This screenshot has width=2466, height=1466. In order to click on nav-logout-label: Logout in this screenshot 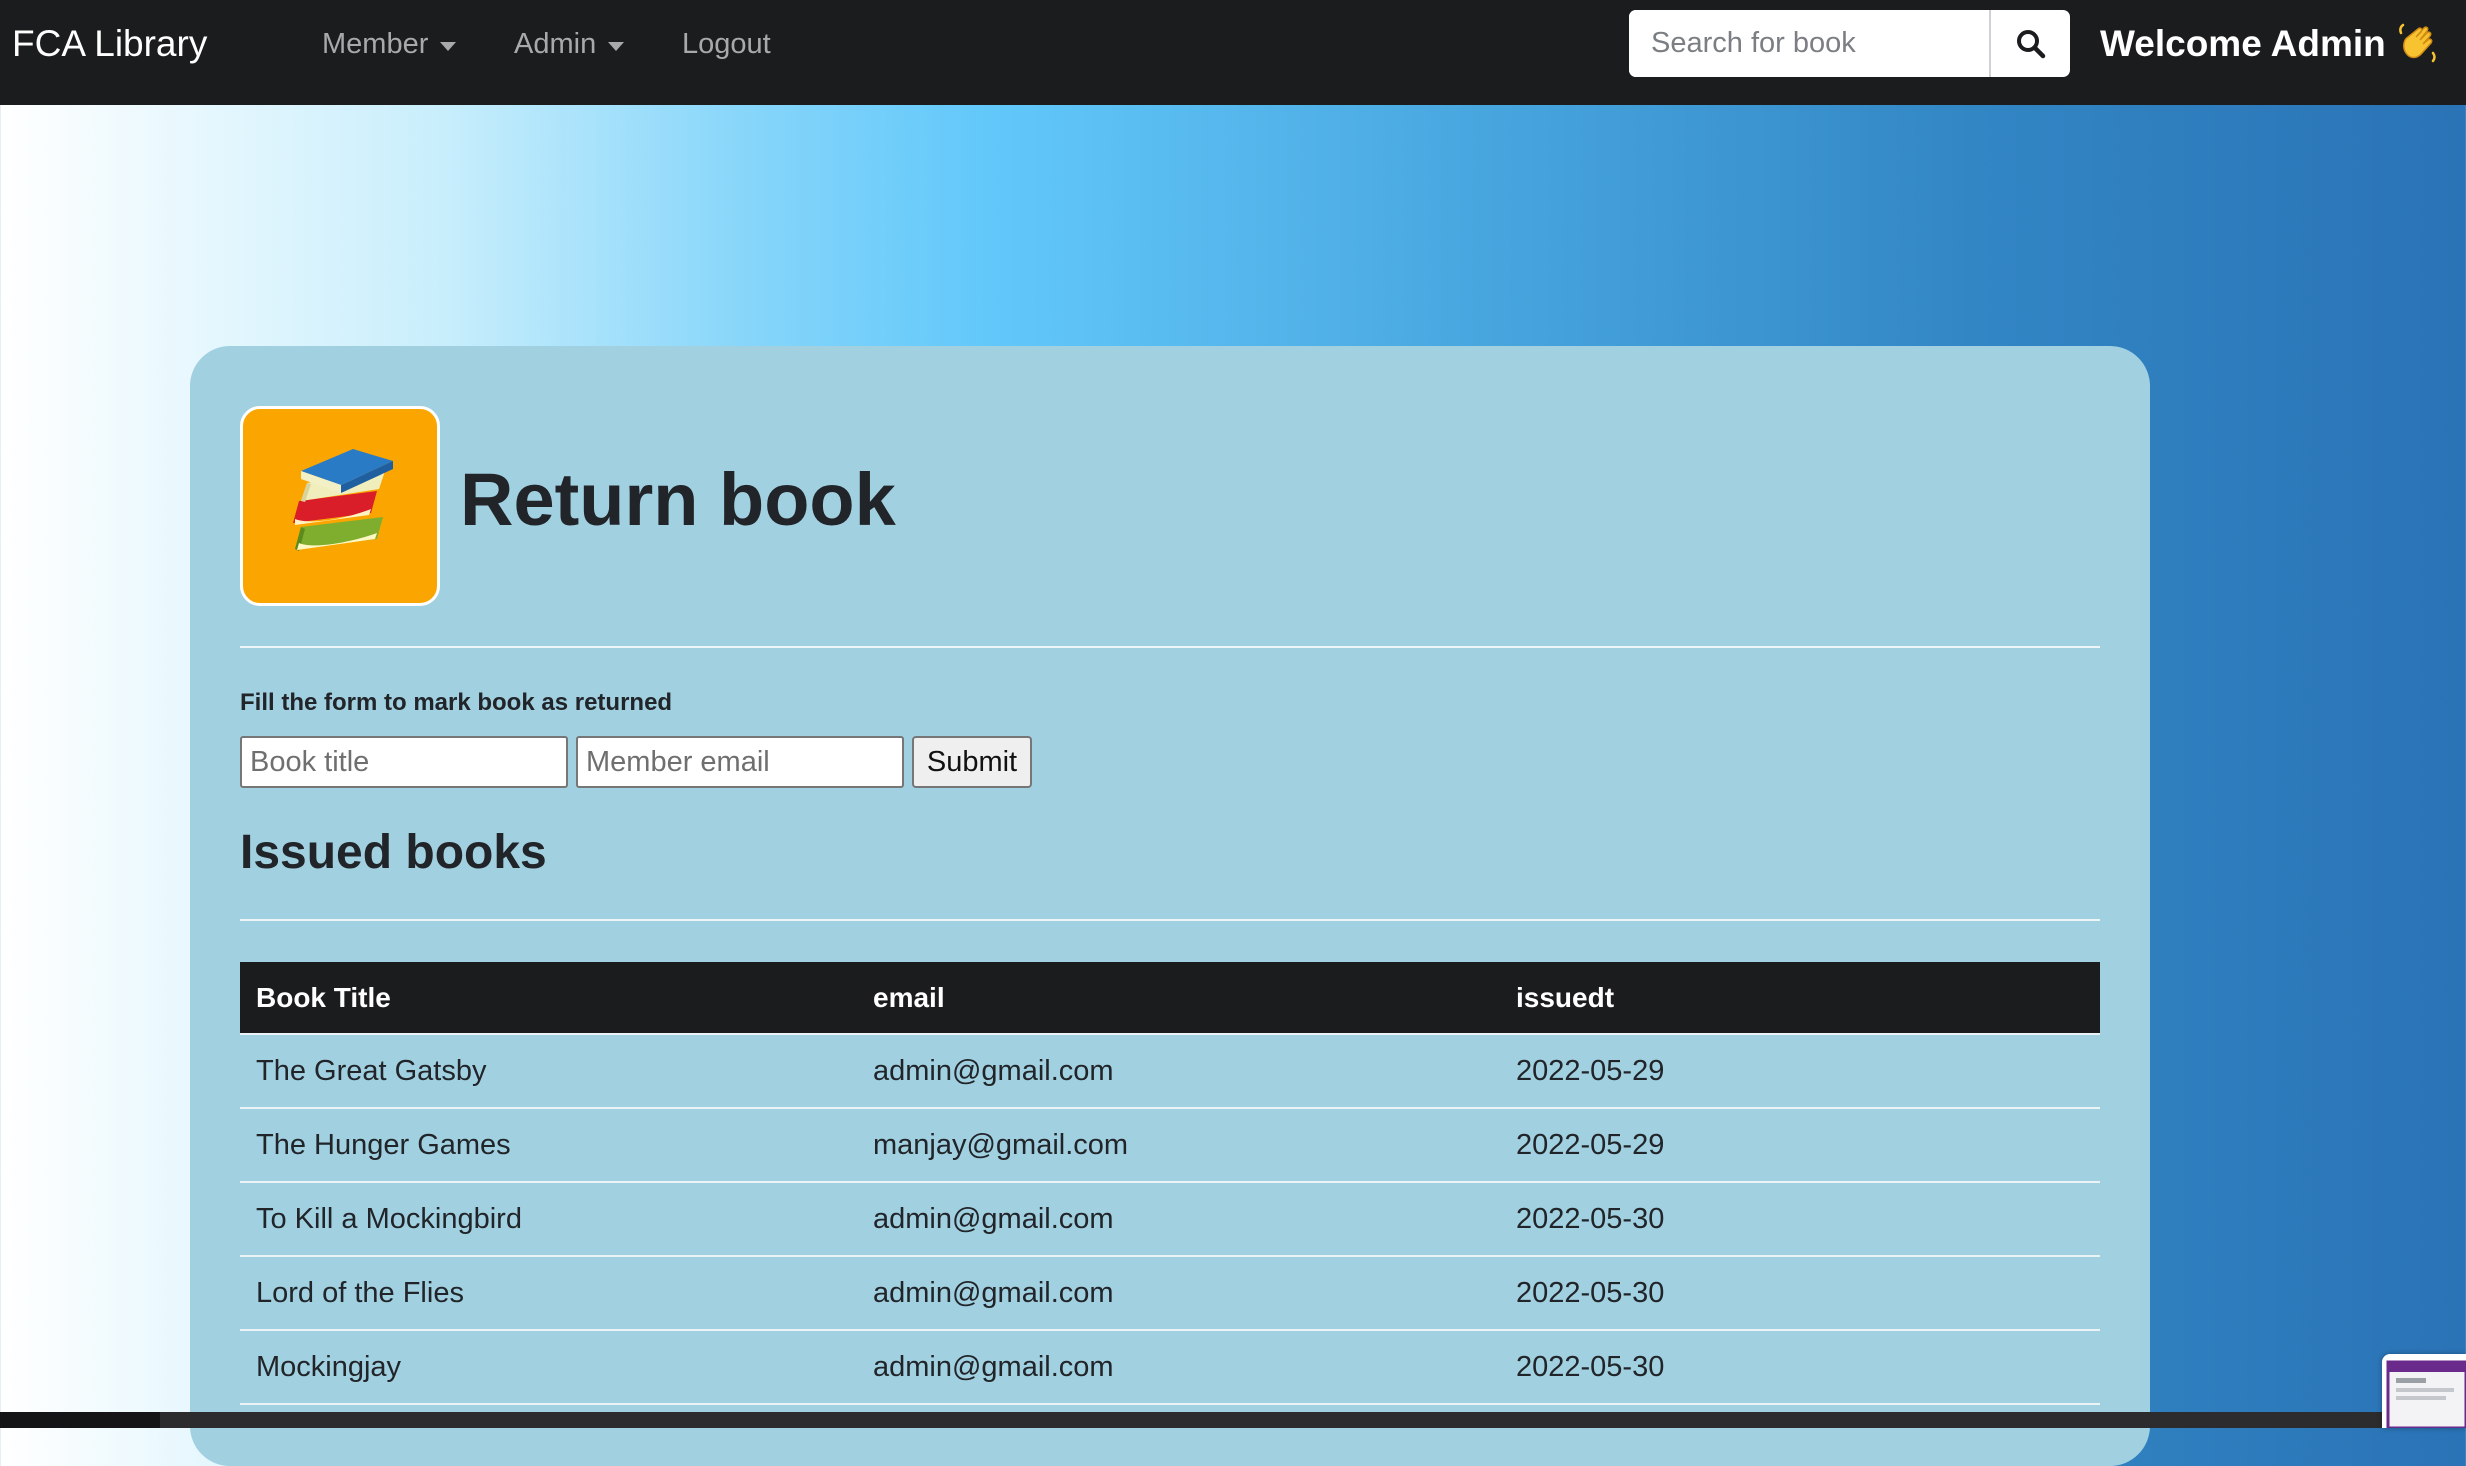, I will do `click(726, 44)`.